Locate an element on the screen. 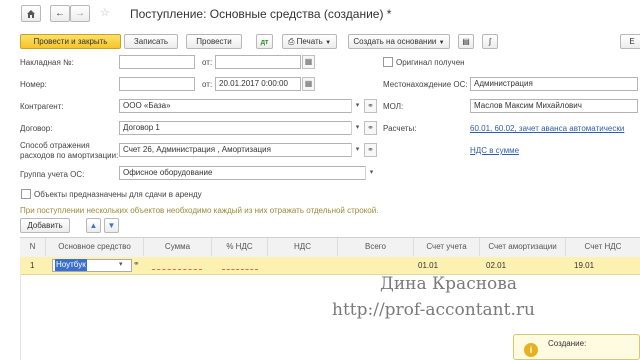  group-dropdown: ▾ is located at coordinates (371, 173).